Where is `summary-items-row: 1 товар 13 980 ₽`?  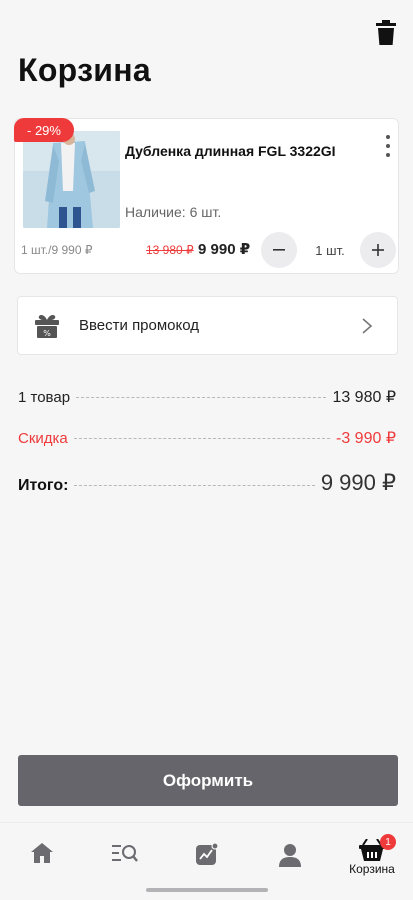 summary-items-row: 1 товар 13 980 ₽ is located at coordinates (207, 397).